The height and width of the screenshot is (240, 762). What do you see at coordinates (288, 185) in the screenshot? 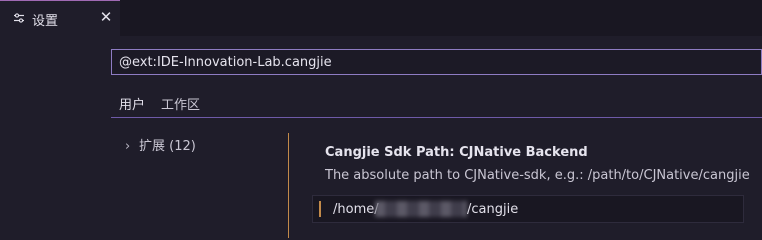
I see `modified-indicator-bar` at bounding box center [288, 185].